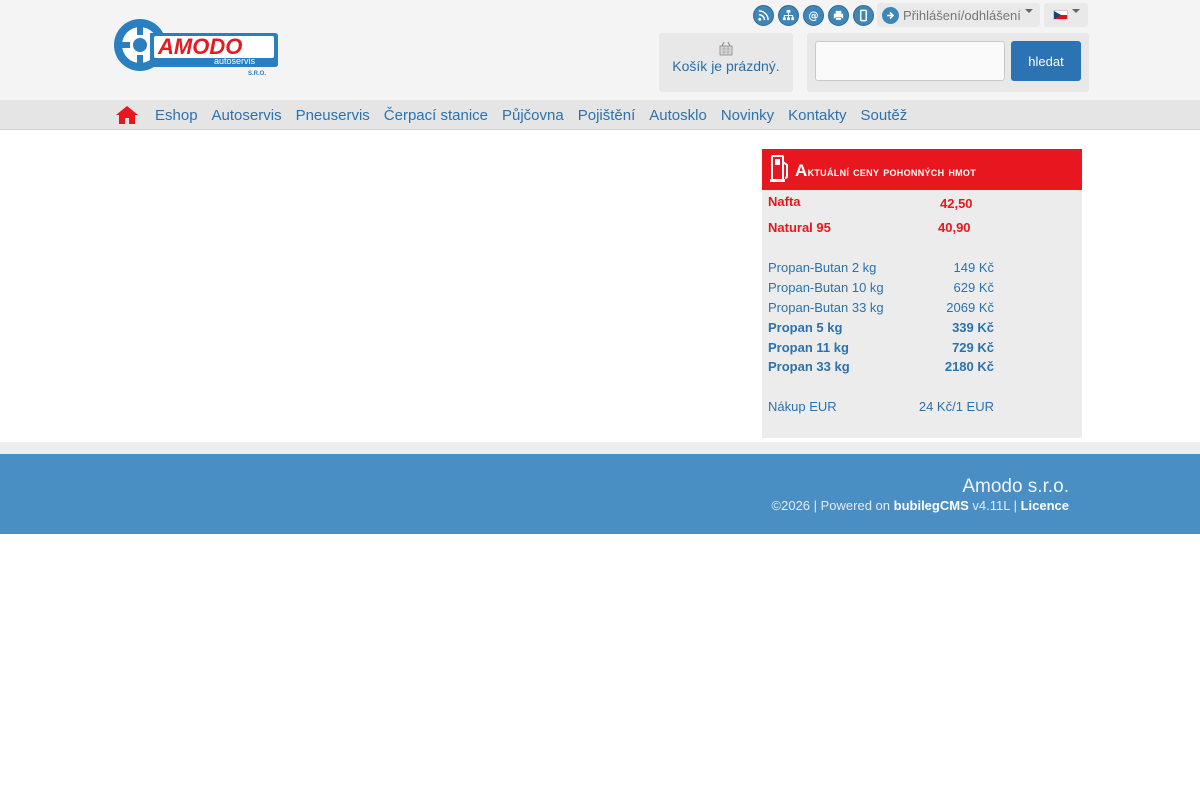 This screenshot has width=1200, height=800. I want to click on gas-name: Propan-Butan 10 kg, so click(826, 287).